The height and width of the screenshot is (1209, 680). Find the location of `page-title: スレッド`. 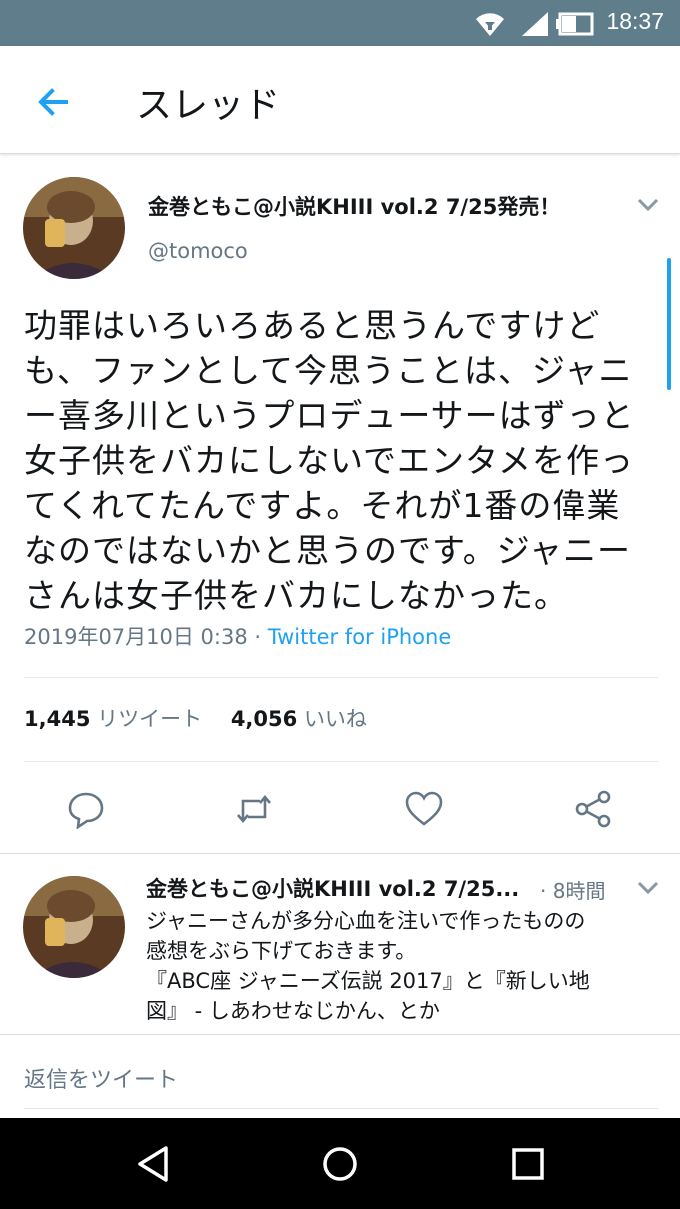

page-title: スレッド is located at coordinates (208, 105).